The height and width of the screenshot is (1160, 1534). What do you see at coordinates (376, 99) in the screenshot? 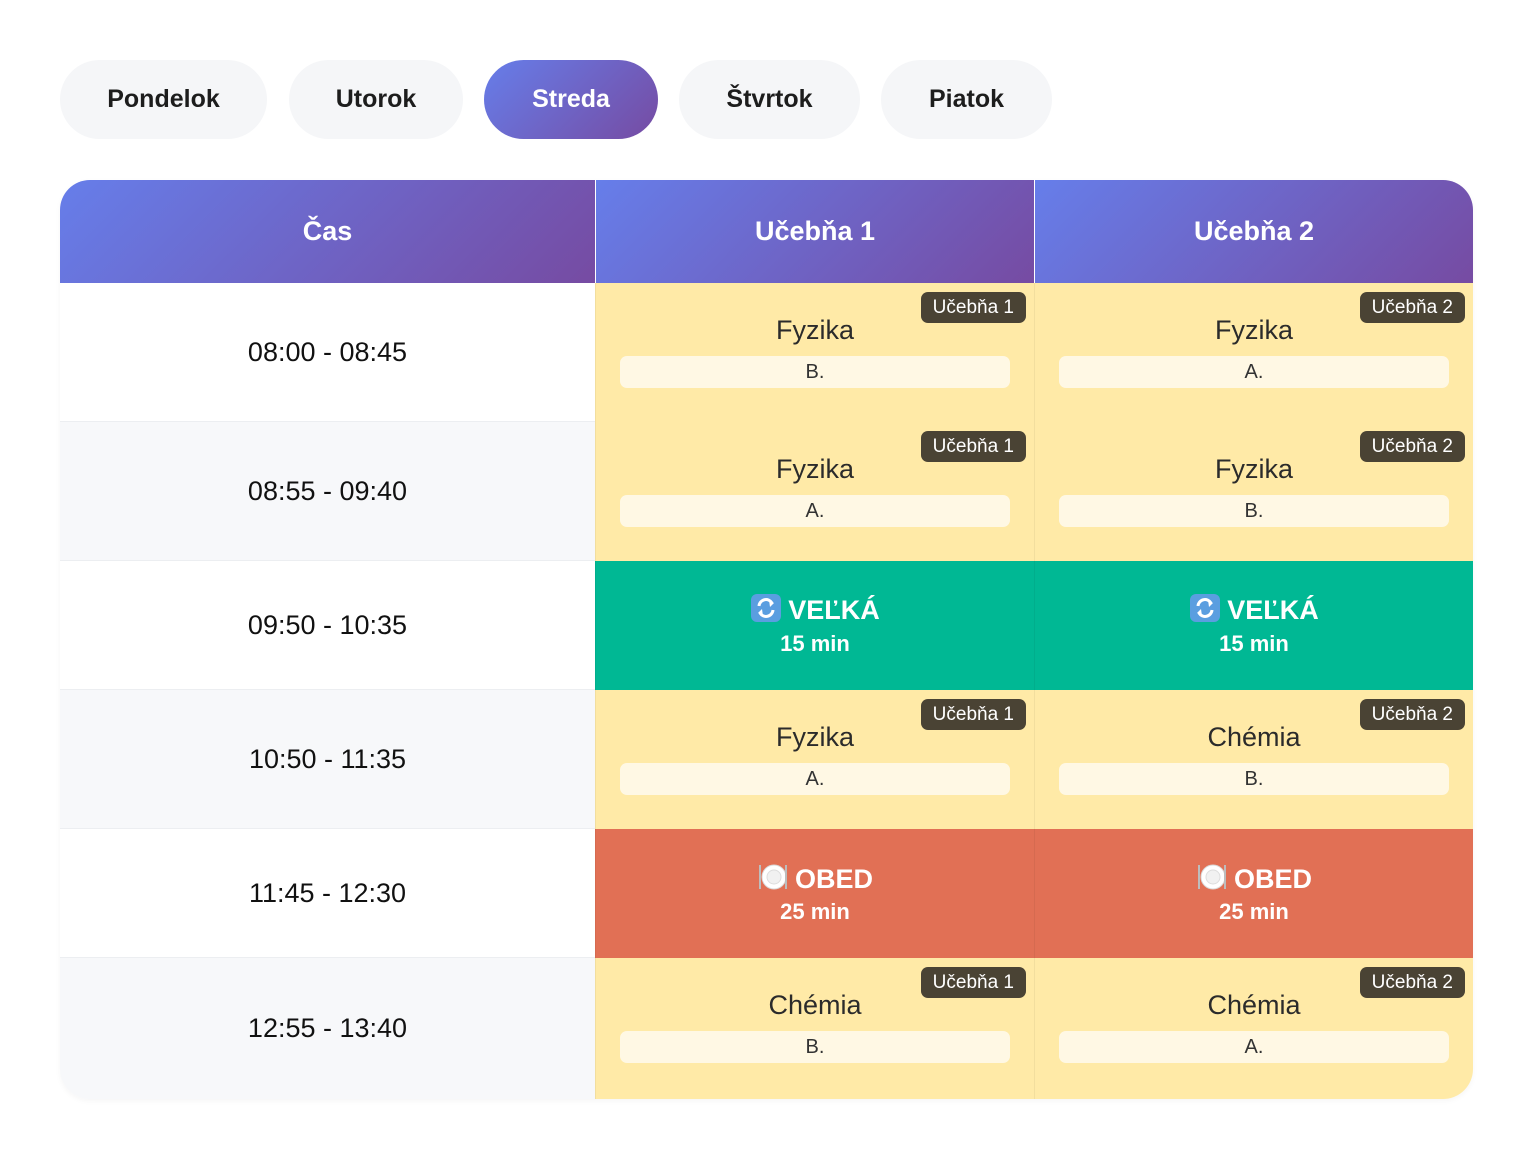
I see `tab-utorok: Utorok` at bounding box center [376, 99].